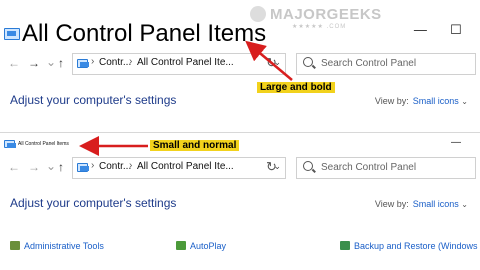 This screenshot has height=270, width=480. I want to click on maximize-button: ☐, so click(456, 30).